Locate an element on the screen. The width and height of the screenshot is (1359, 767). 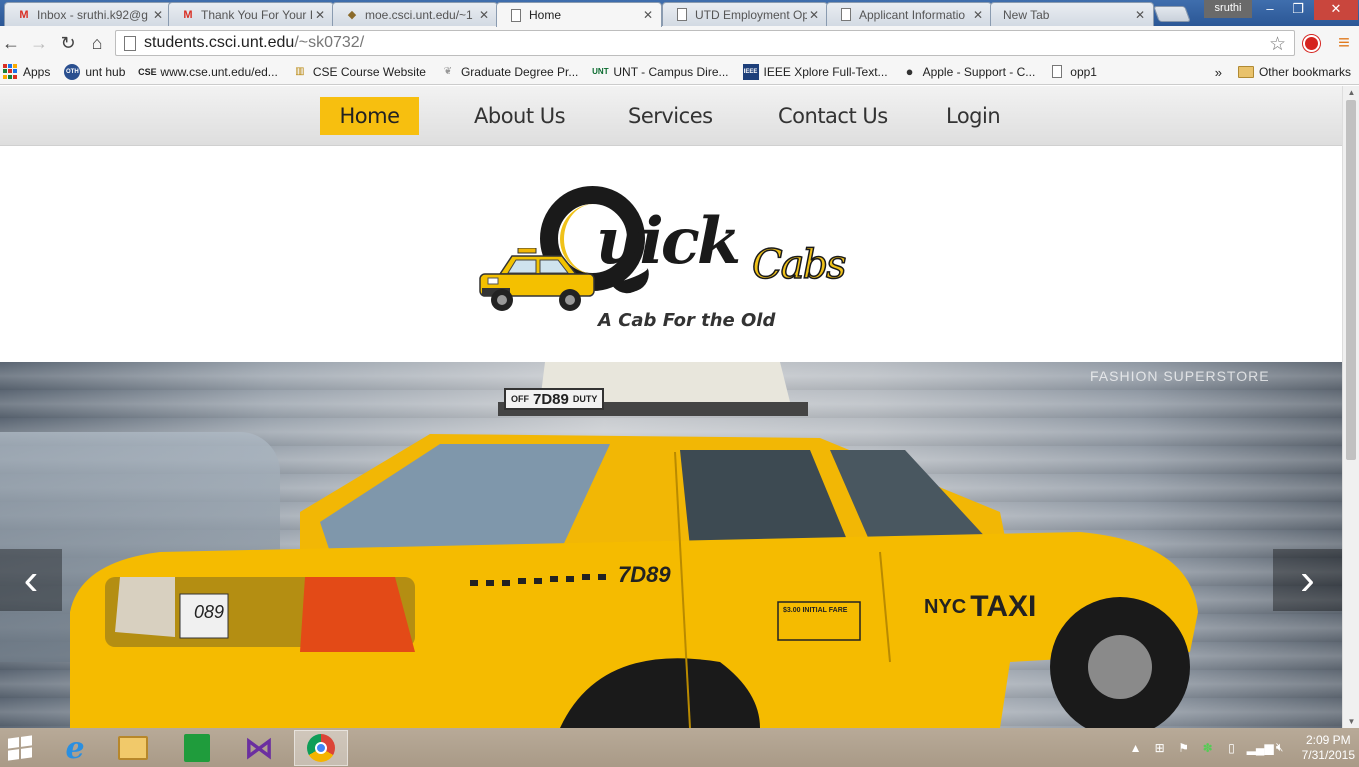
action-center-flag-icon: ⚑ is located at coordinates (1184, 748).